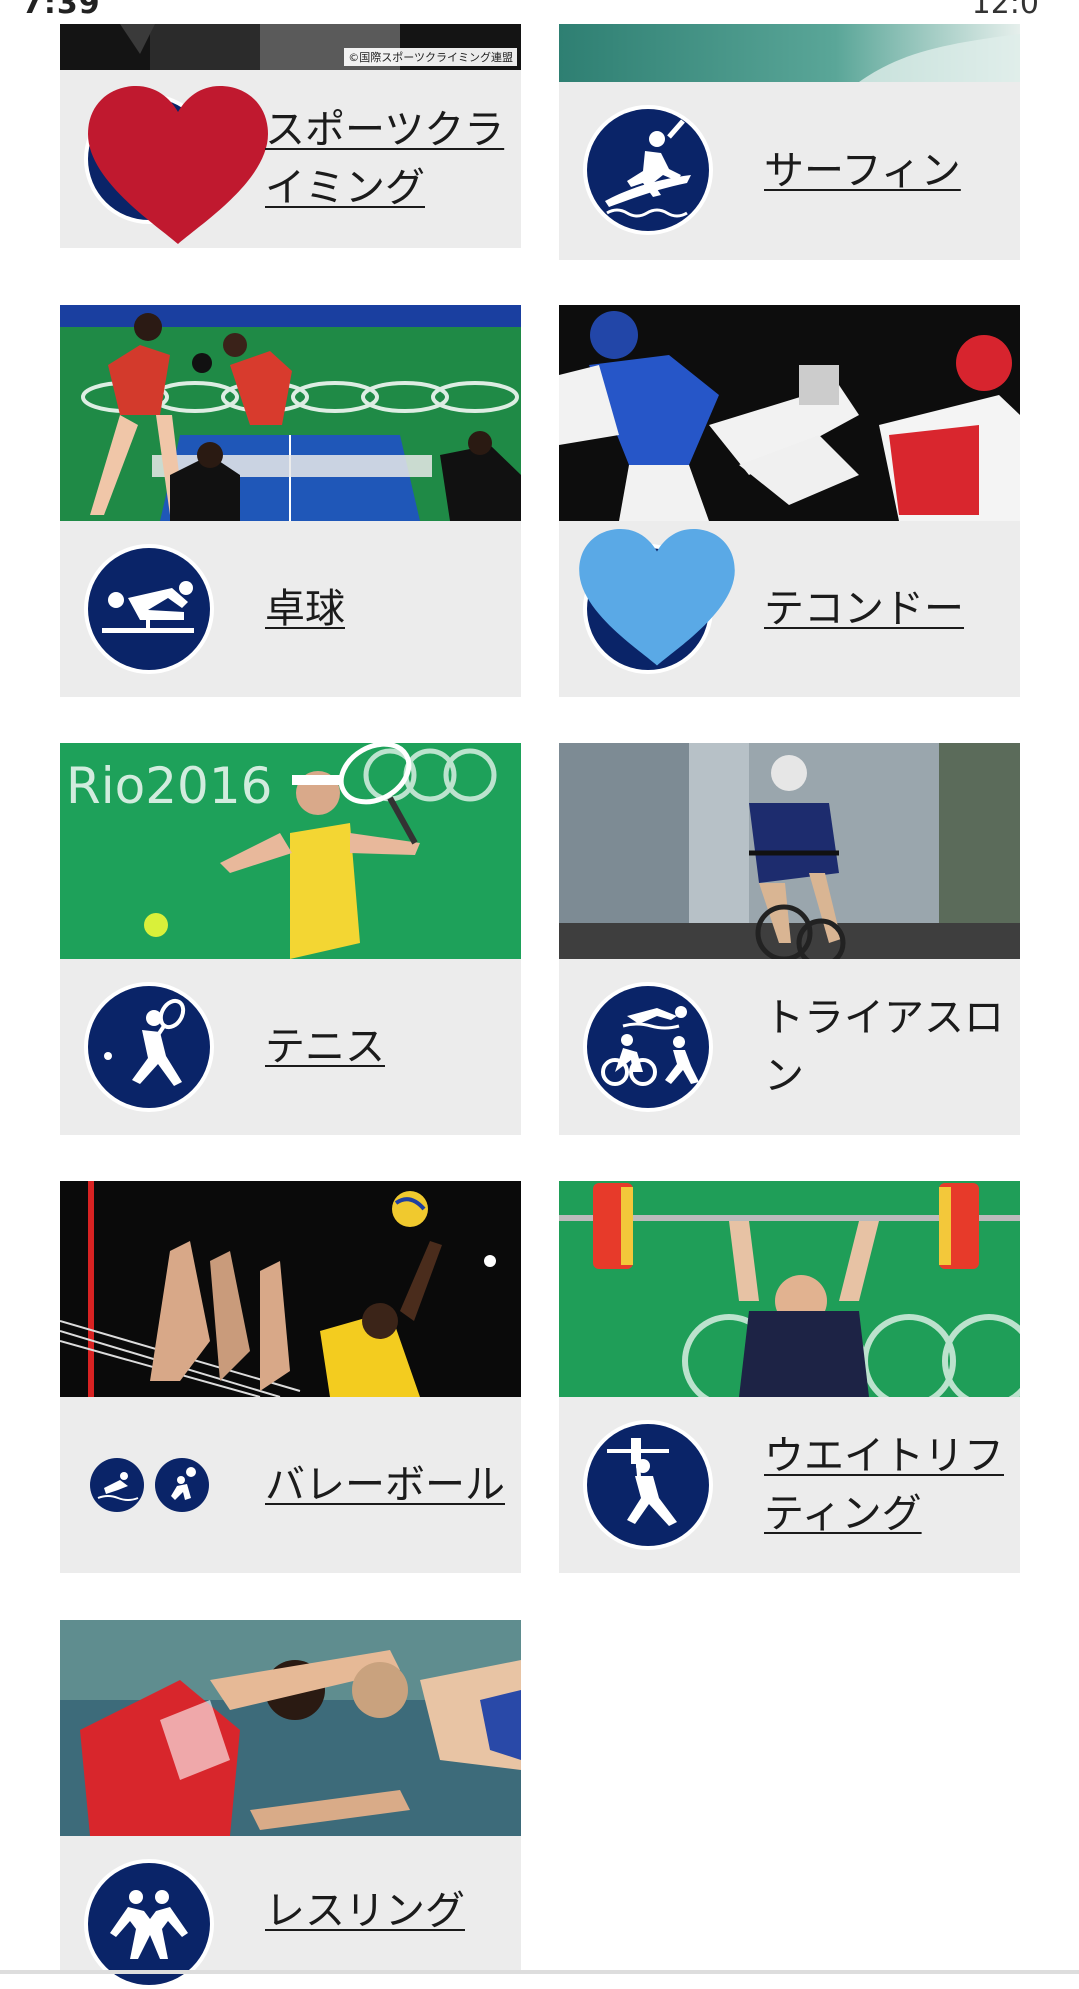 This screenshot has height=1989, width=1079. What do you see at coordinates (117, 1485) in the screenshot?
I see `beach-volleyball-pictogram-icon` at bounding box center [117, 1485].